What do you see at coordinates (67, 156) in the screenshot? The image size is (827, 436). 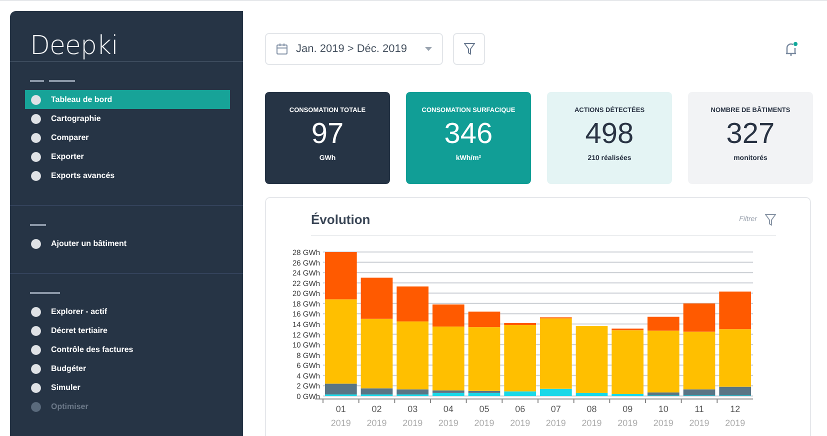 I see `nav-label: Exporter` at bounding box center [67, 156].